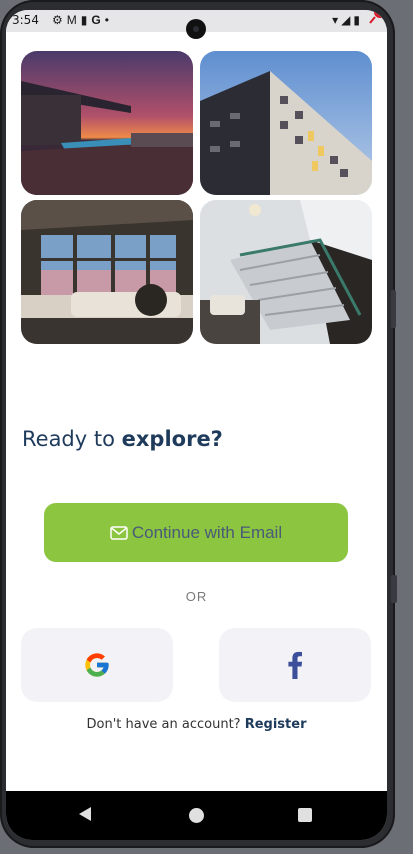 The image size is (413, 854). I want to click on page-title: Ready to explore?, so click(122, 439).